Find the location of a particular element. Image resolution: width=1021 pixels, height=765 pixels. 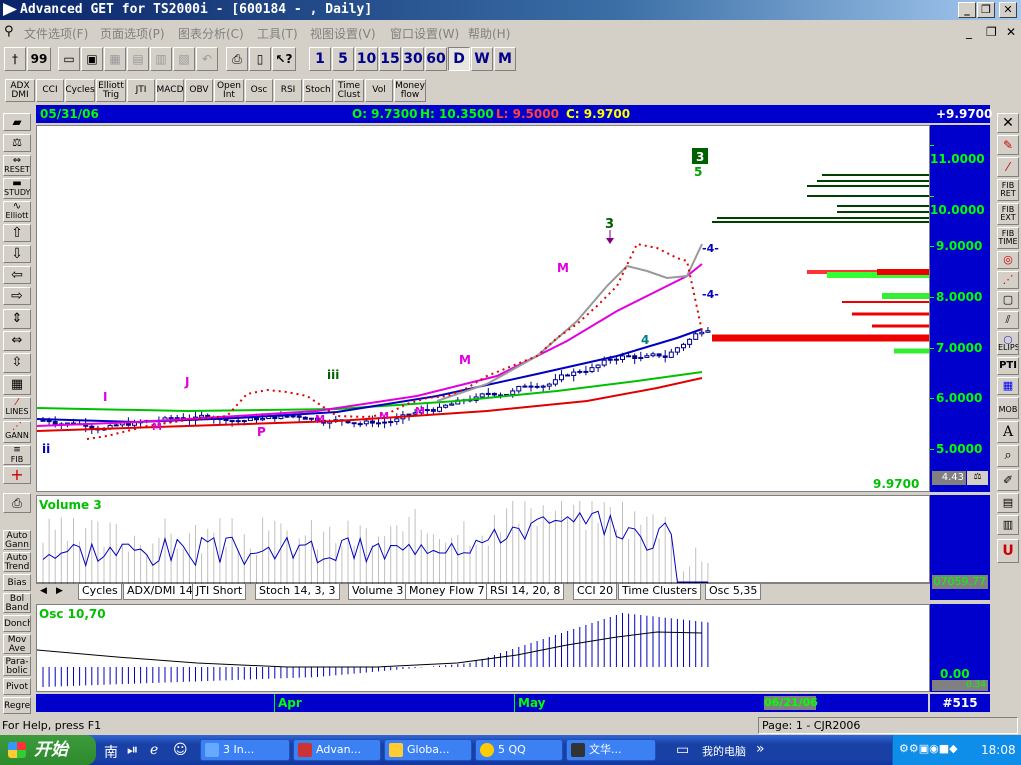

pointer-tool-button: † is located at coordinates (15, 59).